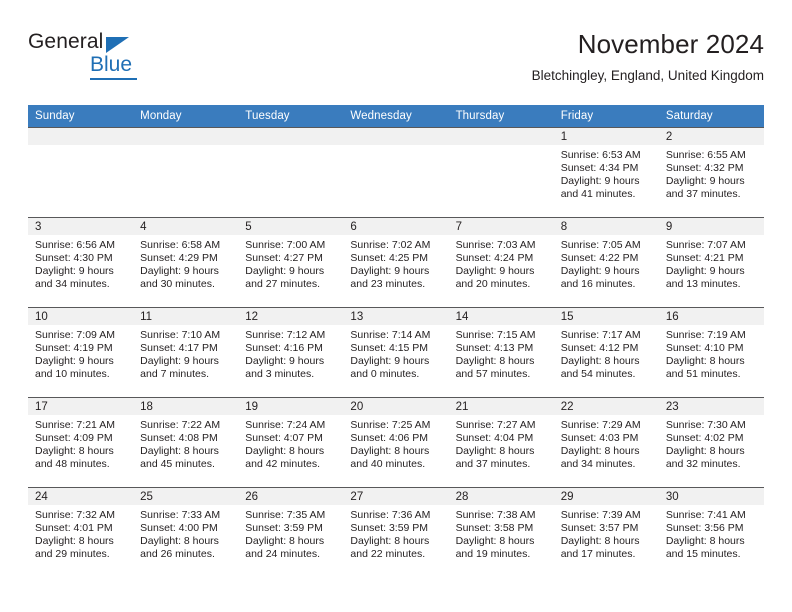 This screenshot has height=612, width=792. What do you see at coordinates (501, 116) in the screenshot?
I see `weekday-header-thursday: Thursday` at bounding box center [501, 116].